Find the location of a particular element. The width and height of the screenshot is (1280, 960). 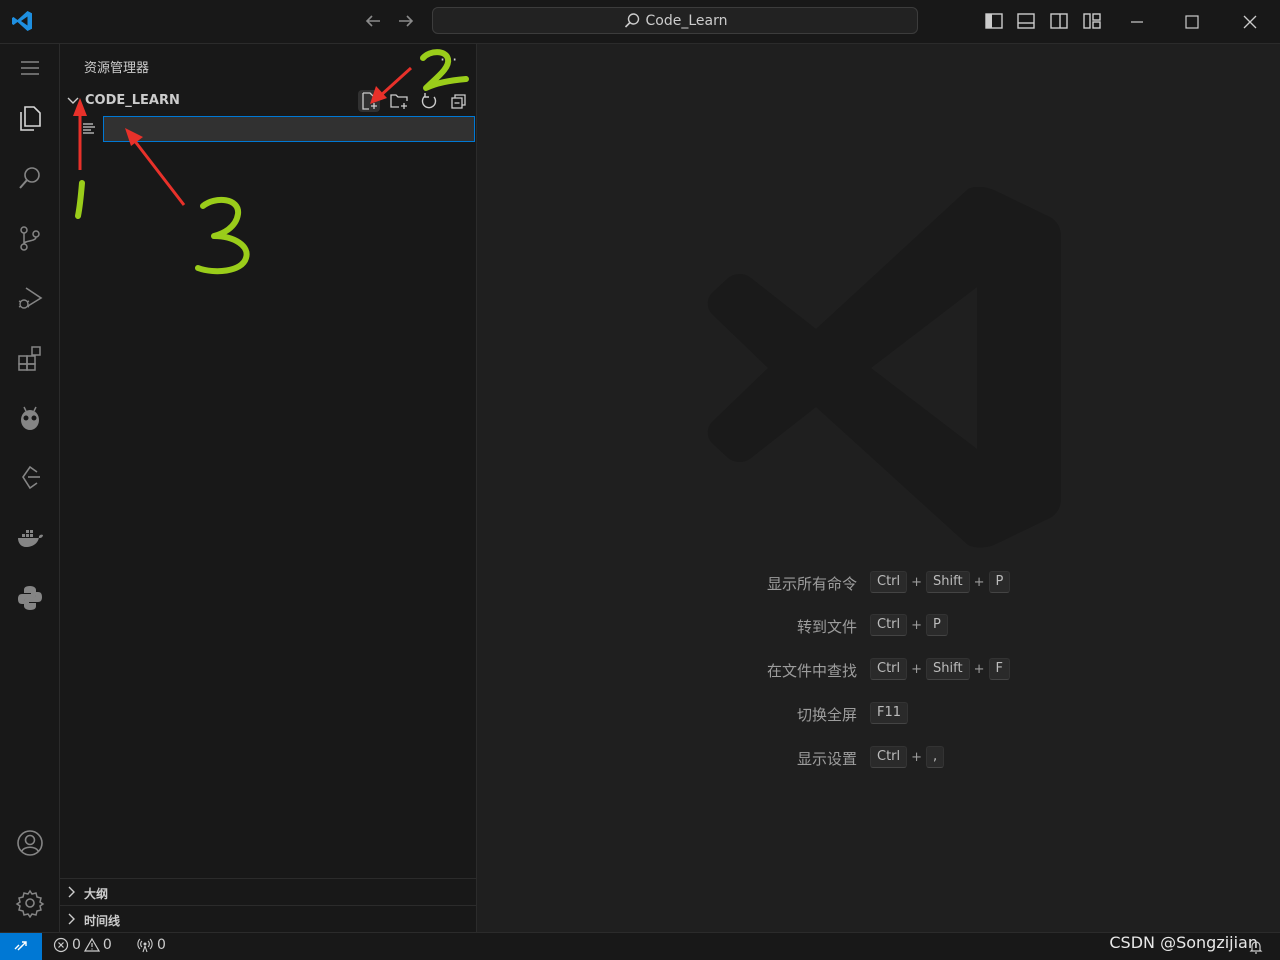

activity-platformio is located at coordinates (30, 418).